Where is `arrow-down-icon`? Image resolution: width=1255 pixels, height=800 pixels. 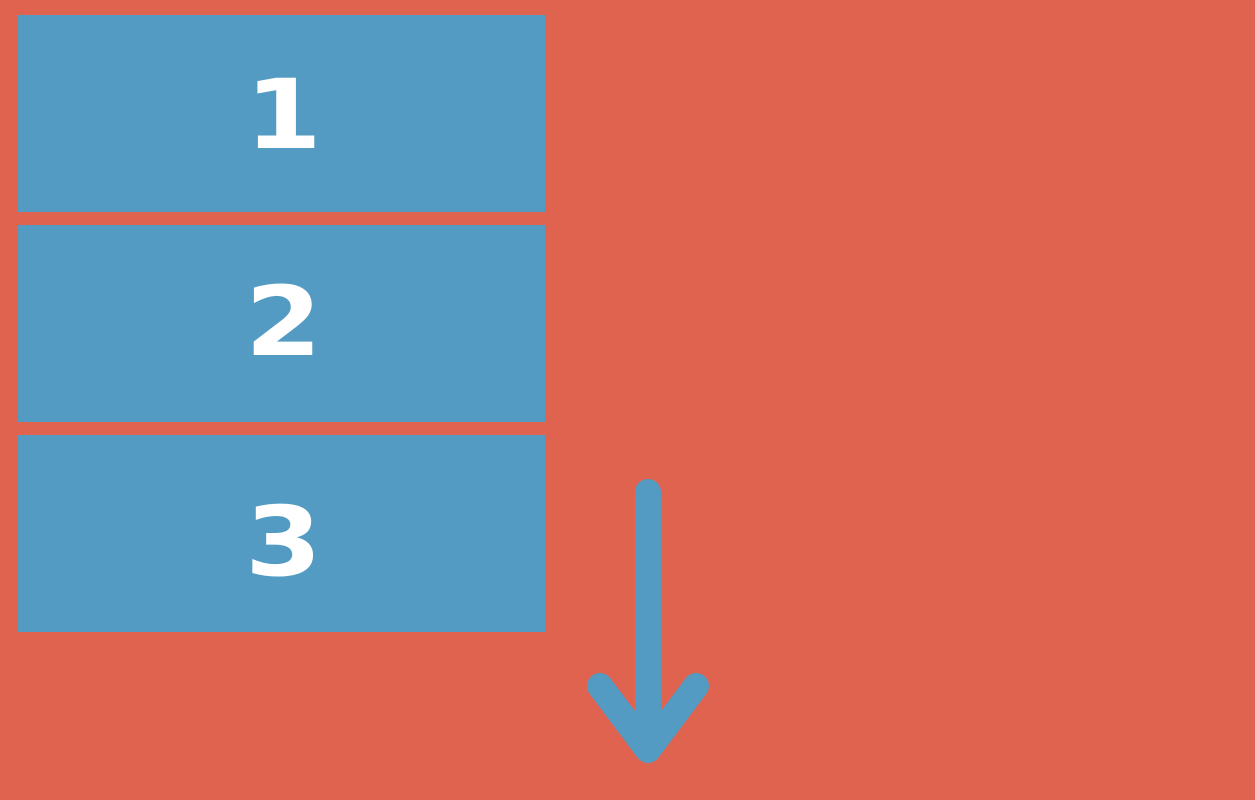 arrow-down-icon is located at coordinates (648, 621).